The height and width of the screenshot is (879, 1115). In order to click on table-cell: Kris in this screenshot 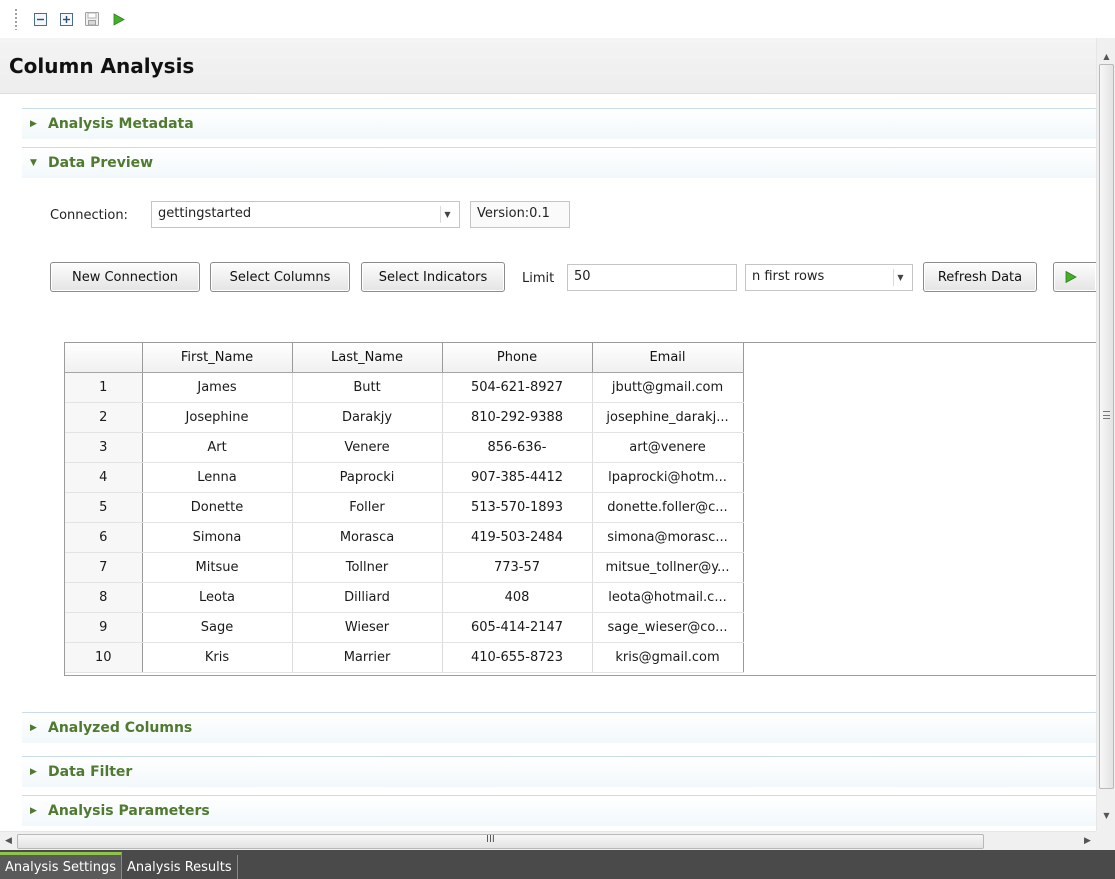, I will do `click(217, 657)`.